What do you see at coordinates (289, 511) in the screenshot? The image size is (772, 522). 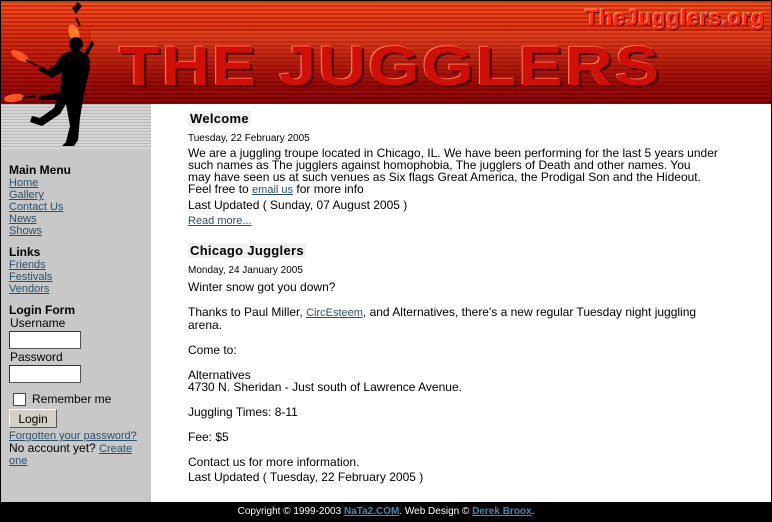 I see `copyright-text: Copyright © 1999-2003` at bounding box center [289, 511].